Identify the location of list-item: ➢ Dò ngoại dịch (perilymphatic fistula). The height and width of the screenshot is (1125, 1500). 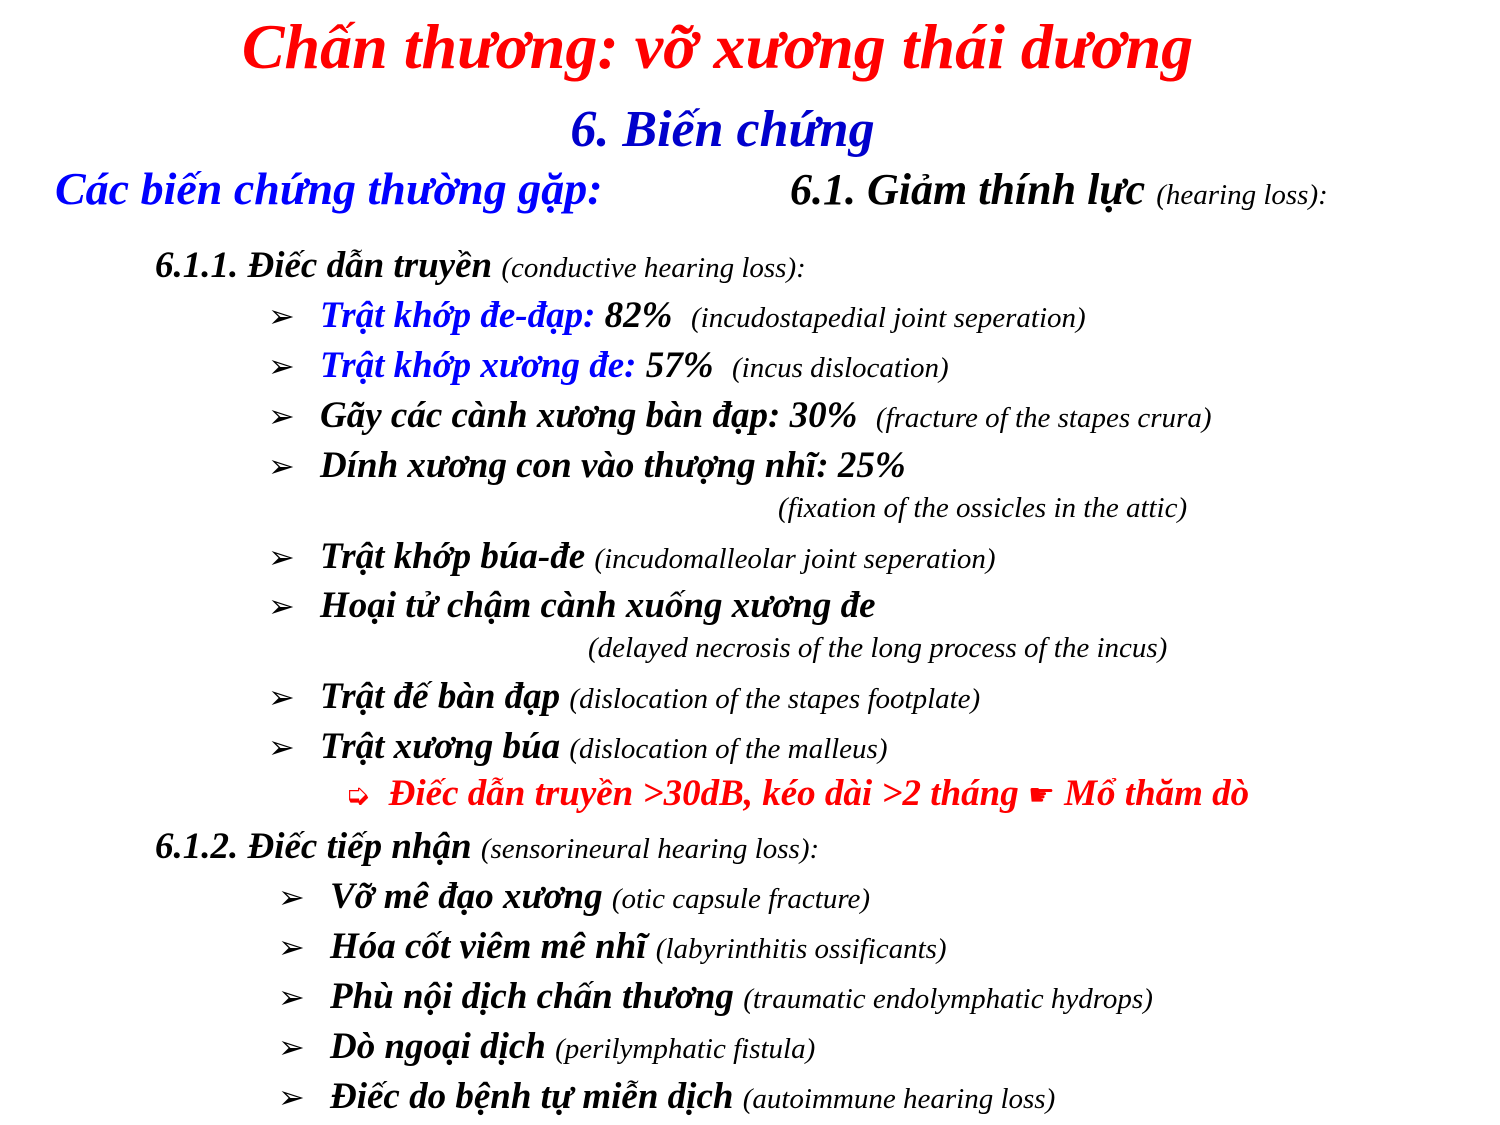
(546, 1046).